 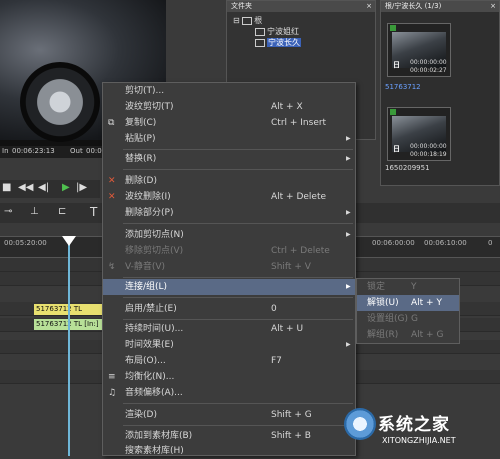 What do you see at coordinates (229, 197) in the screenshot?
I see `menu-item-ripple-delete: ✕ 波纹删除(I) Alt + Delete` at bounding box center [229, 197].